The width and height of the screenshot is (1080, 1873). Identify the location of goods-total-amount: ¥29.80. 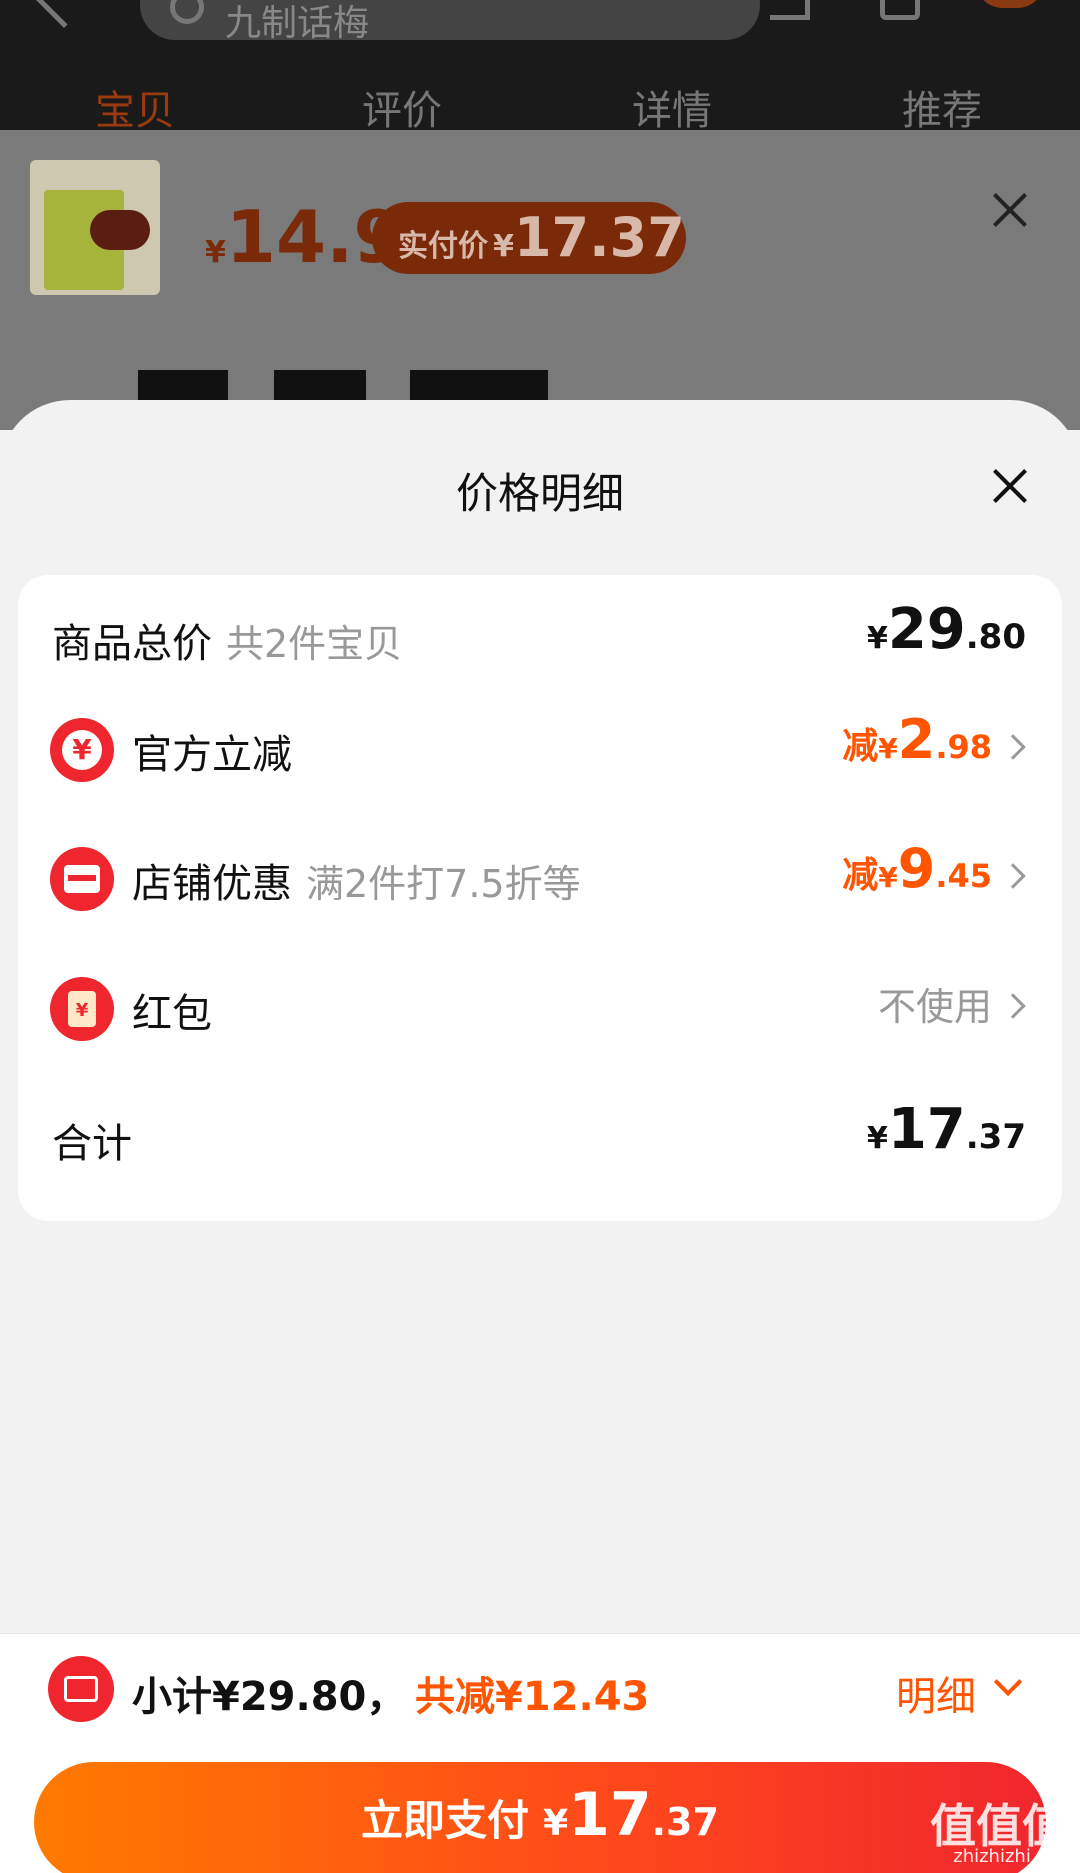
(946, 629).